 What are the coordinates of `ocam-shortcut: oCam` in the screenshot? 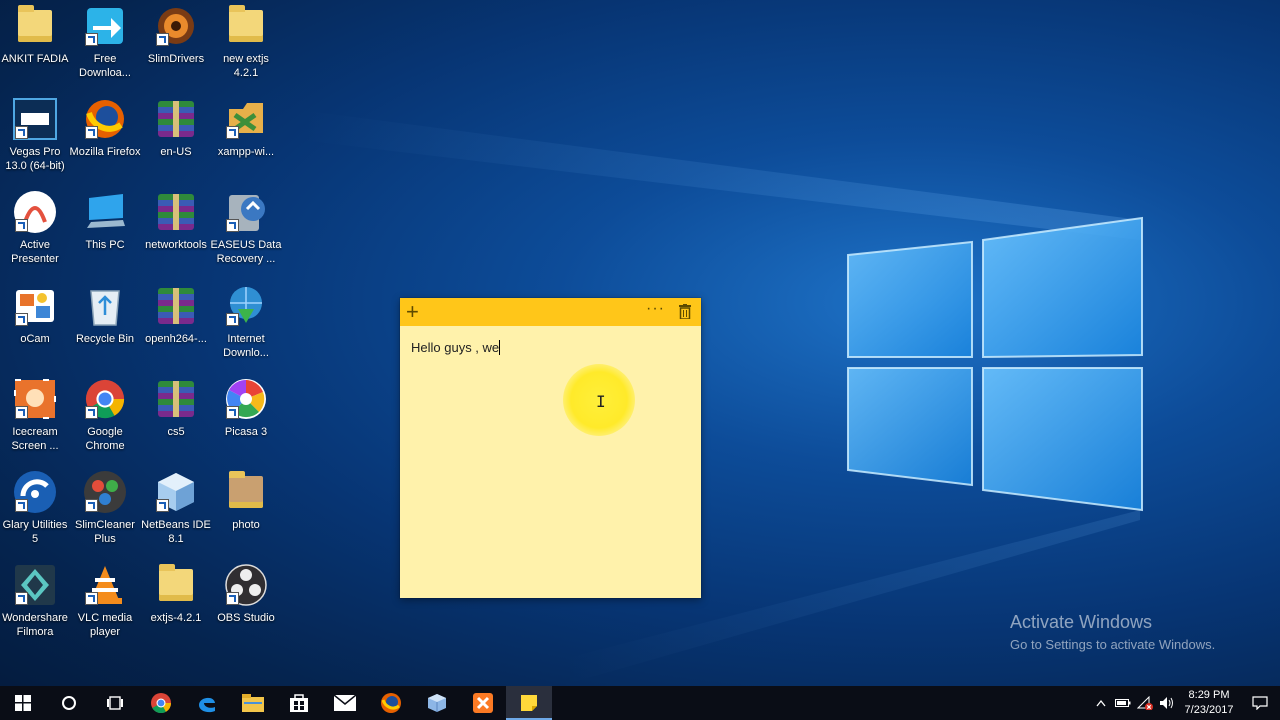 It's located at (35, 328).